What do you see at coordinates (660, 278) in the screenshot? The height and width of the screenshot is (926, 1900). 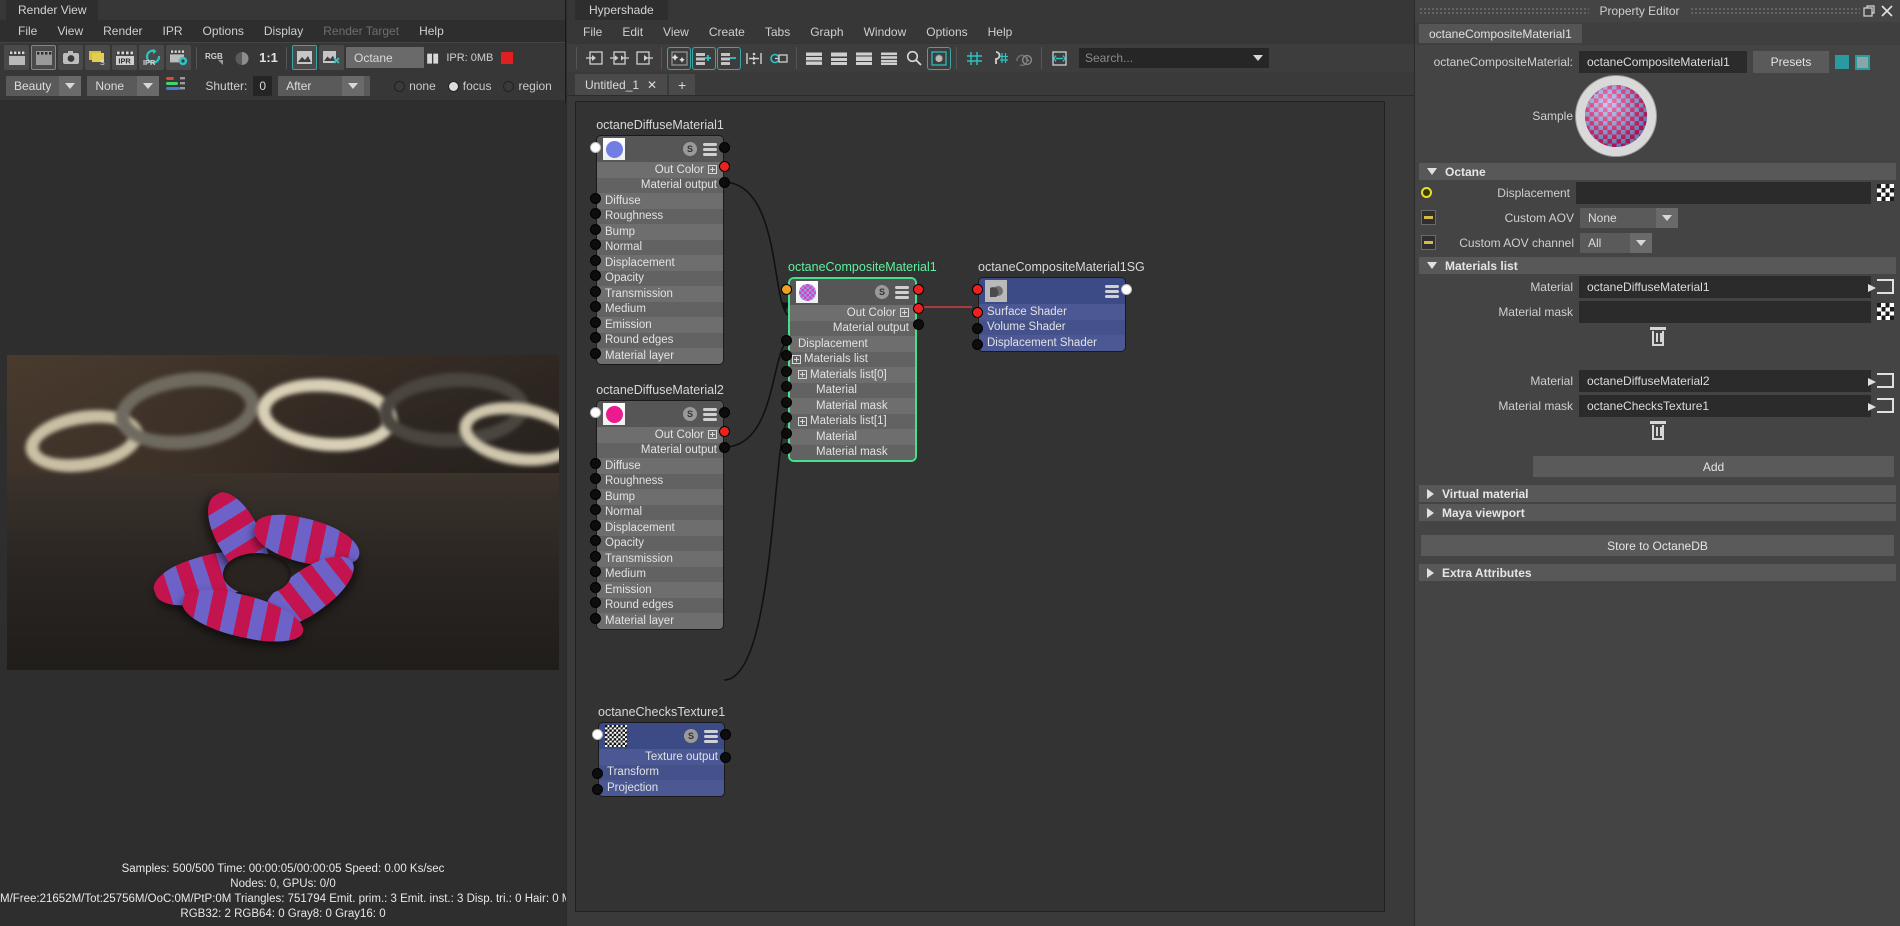 I see `node-in-row: Opacity` at bounding box center [660, 278].